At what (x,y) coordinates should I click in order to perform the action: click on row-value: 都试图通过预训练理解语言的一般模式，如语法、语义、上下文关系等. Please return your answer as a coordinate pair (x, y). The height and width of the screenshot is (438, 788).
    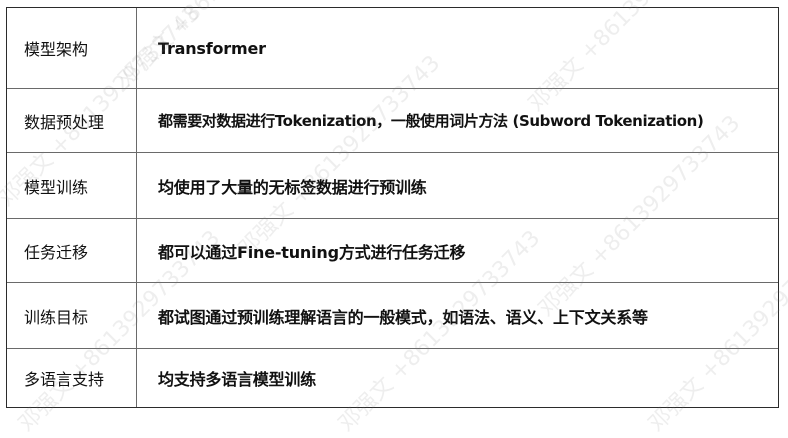
    Looking at the image, I should click on (403, 317).